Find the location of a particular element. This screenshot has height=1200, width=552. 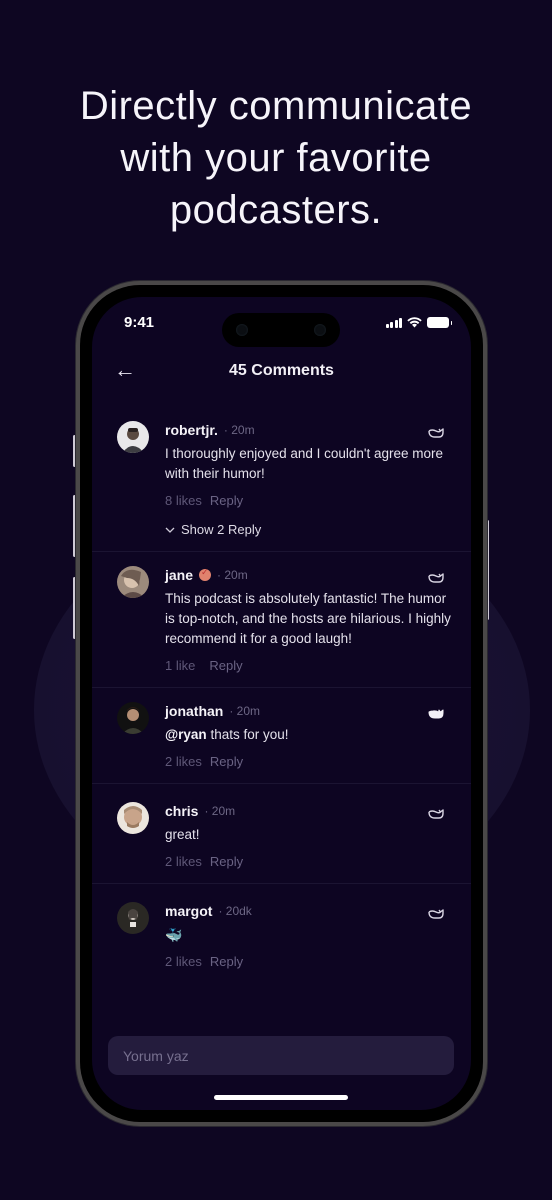

comment-text: 🐳 is located at coordinates (174, 935).